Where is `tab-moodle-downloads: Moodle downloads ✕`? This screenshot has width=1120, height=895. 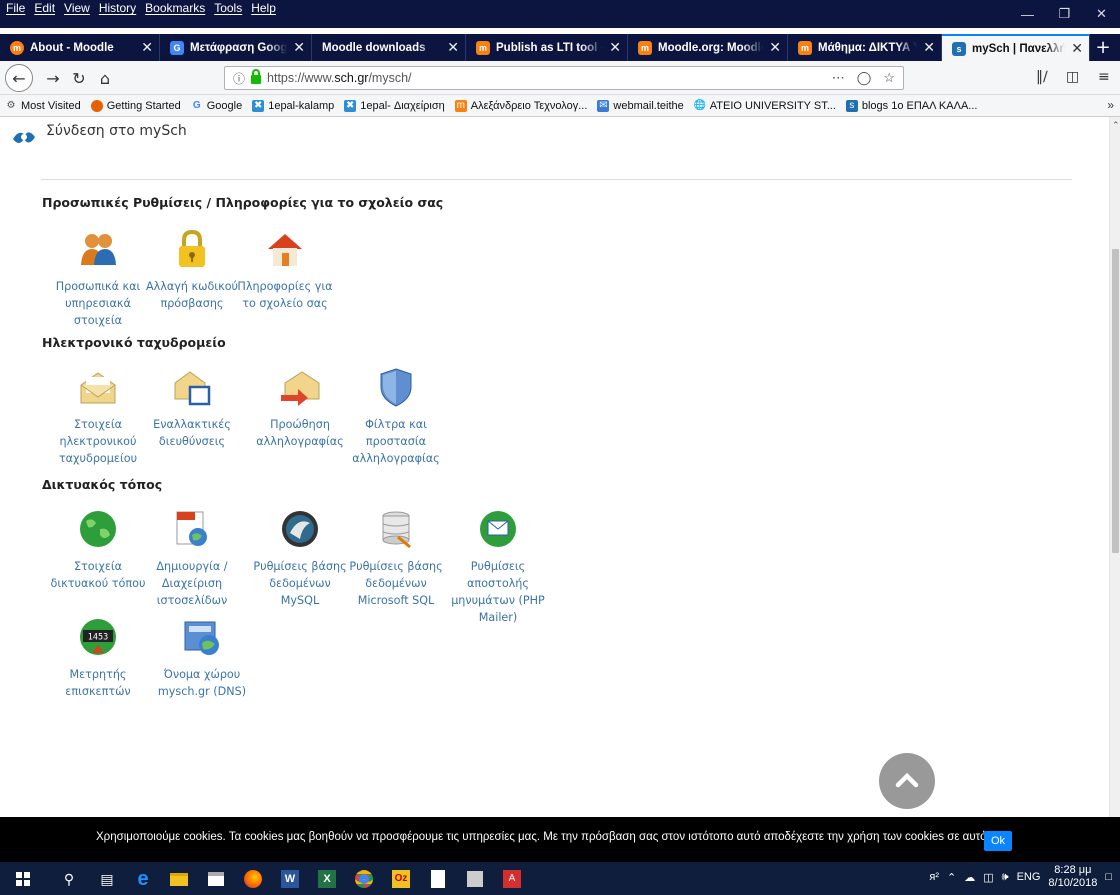
tab-moodle-downloads: Moodle downloads ✕ is located at coordinates (389, 47).